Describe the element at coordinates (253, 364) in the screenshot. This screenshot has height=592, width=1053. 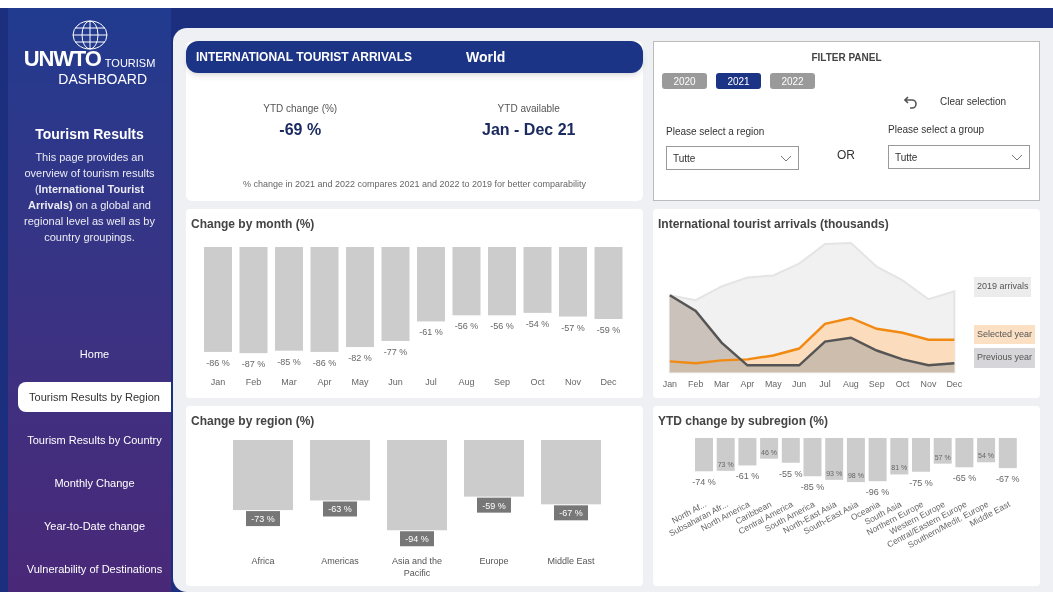
I see `data-label: -87 %` at that location.